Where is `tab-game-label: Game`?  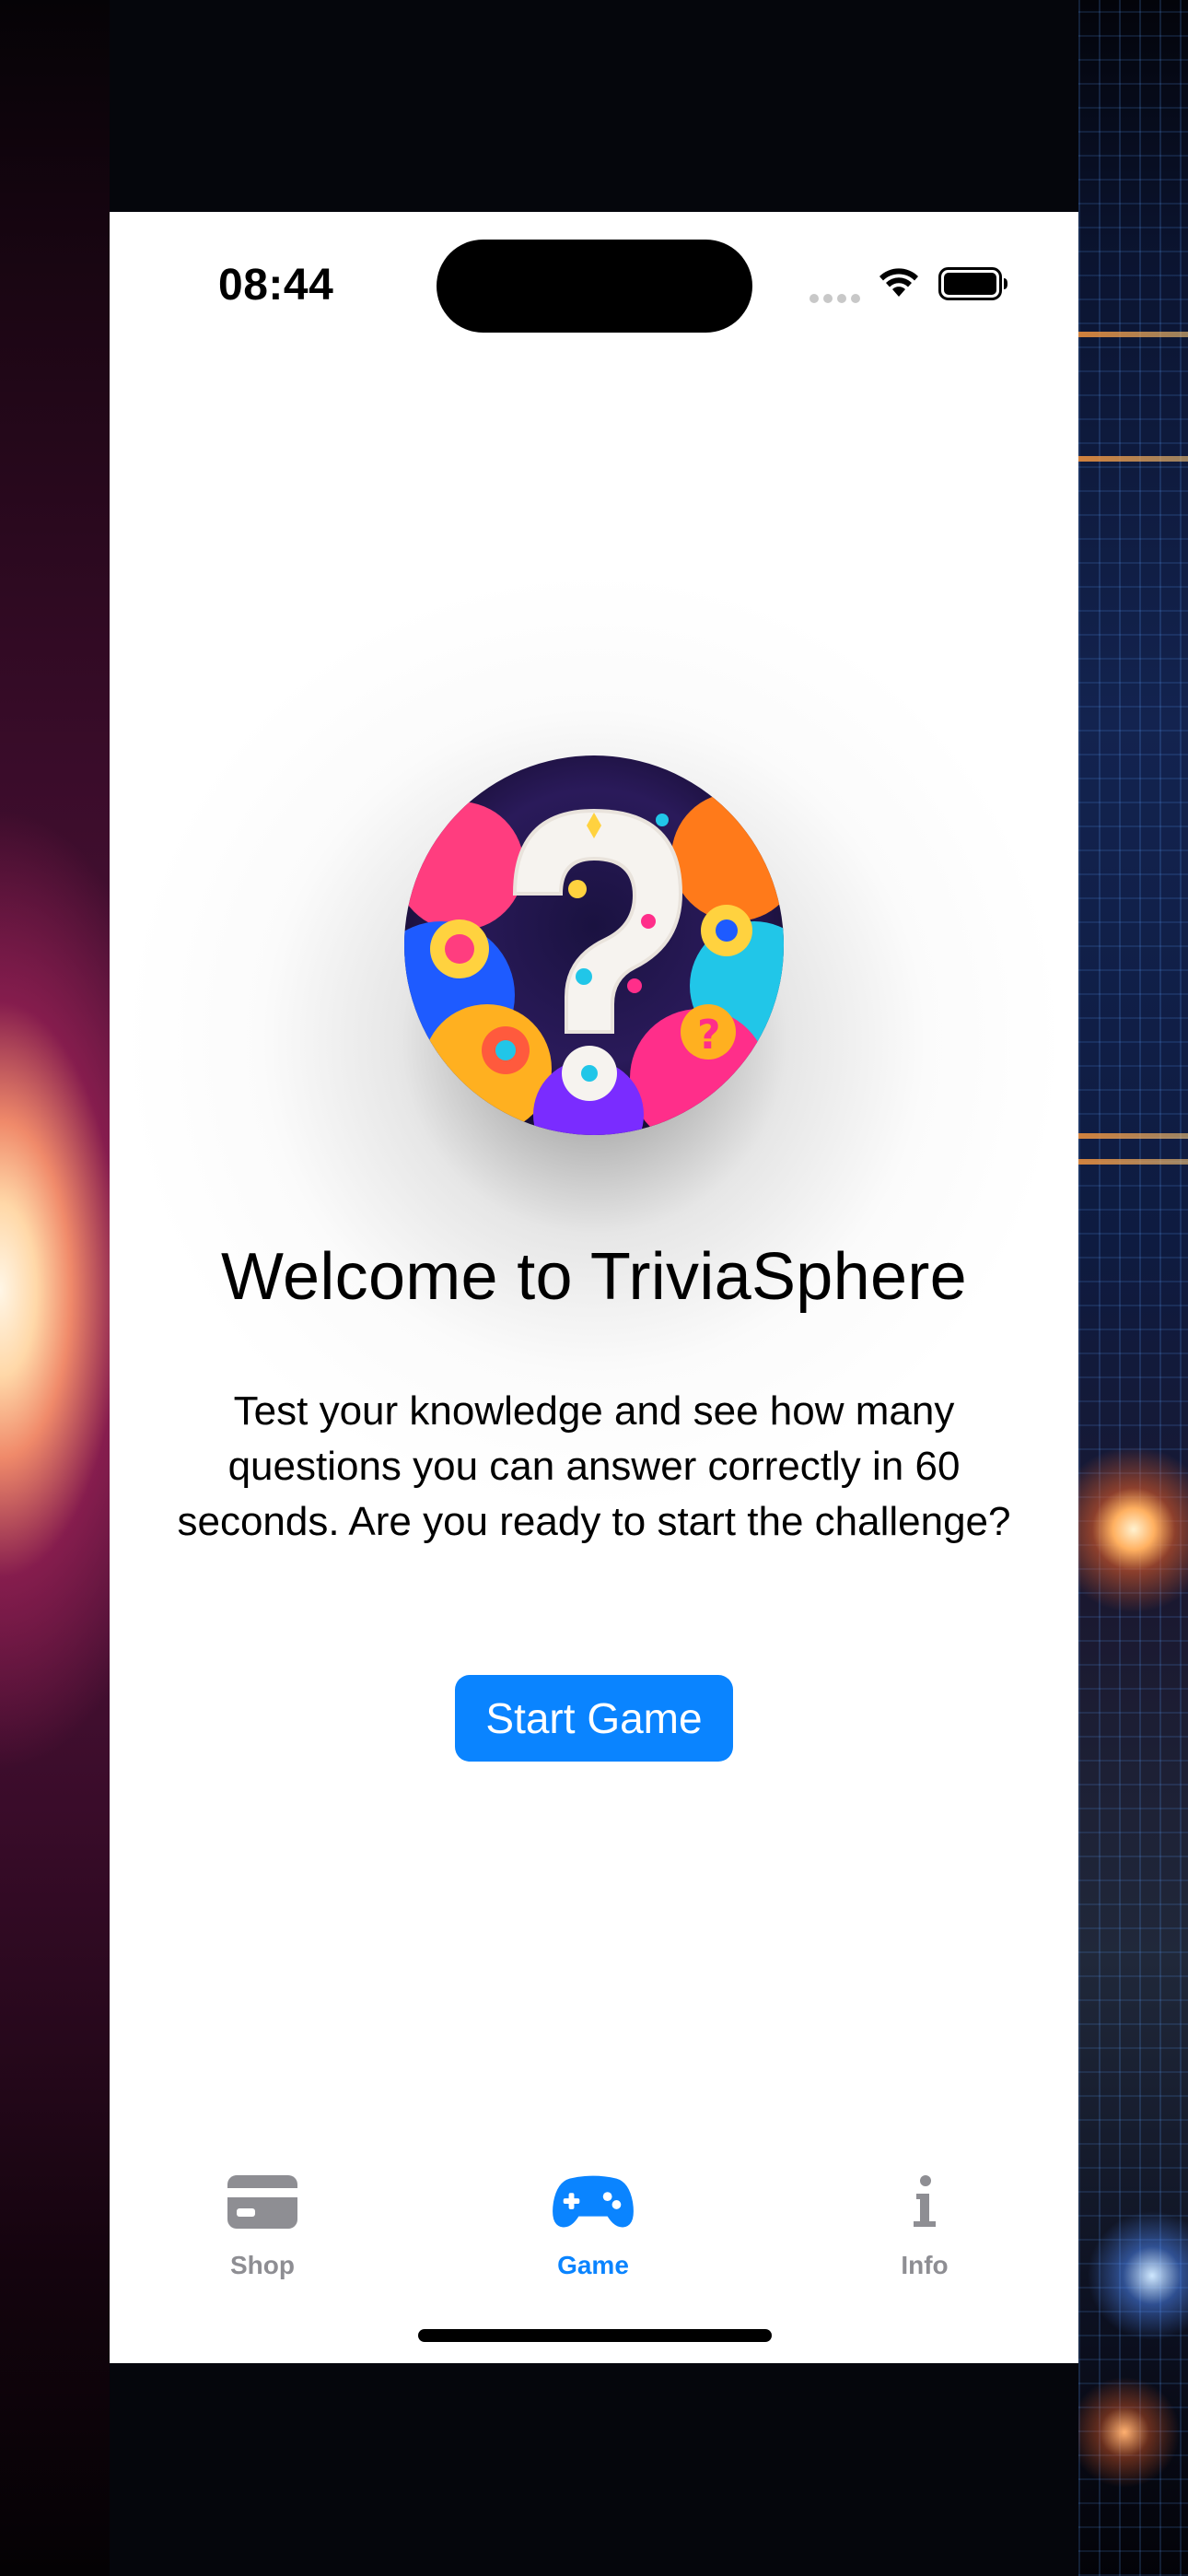
tab-game-label: Game is located at coordinates (593, 2265).